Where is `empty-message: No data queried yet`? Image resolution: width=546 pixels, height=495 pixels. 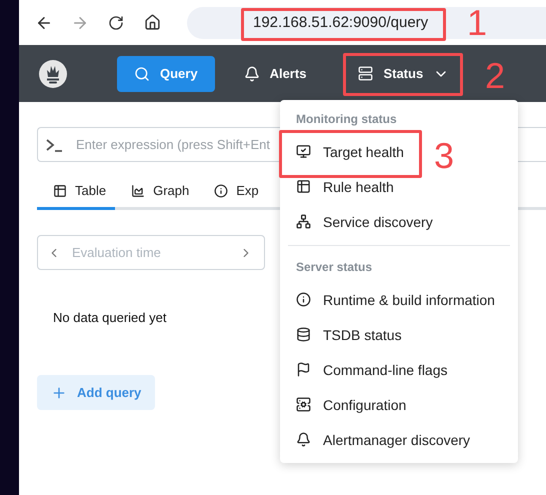 empty-message: No data queried yet is located at coordinates (109, 317).